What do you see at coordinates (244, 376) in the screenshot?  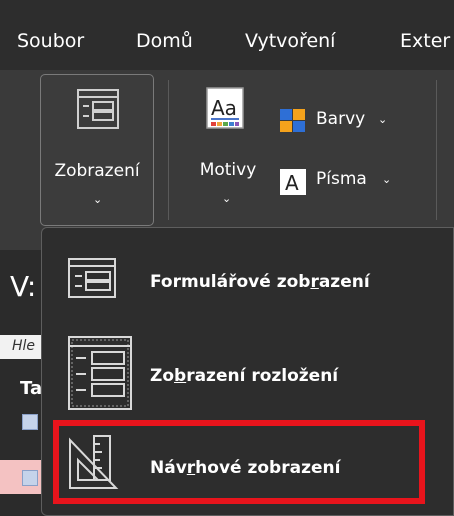 I see `menu-item-label: Zobrazení rozložení` at bounding box center [244, 376].